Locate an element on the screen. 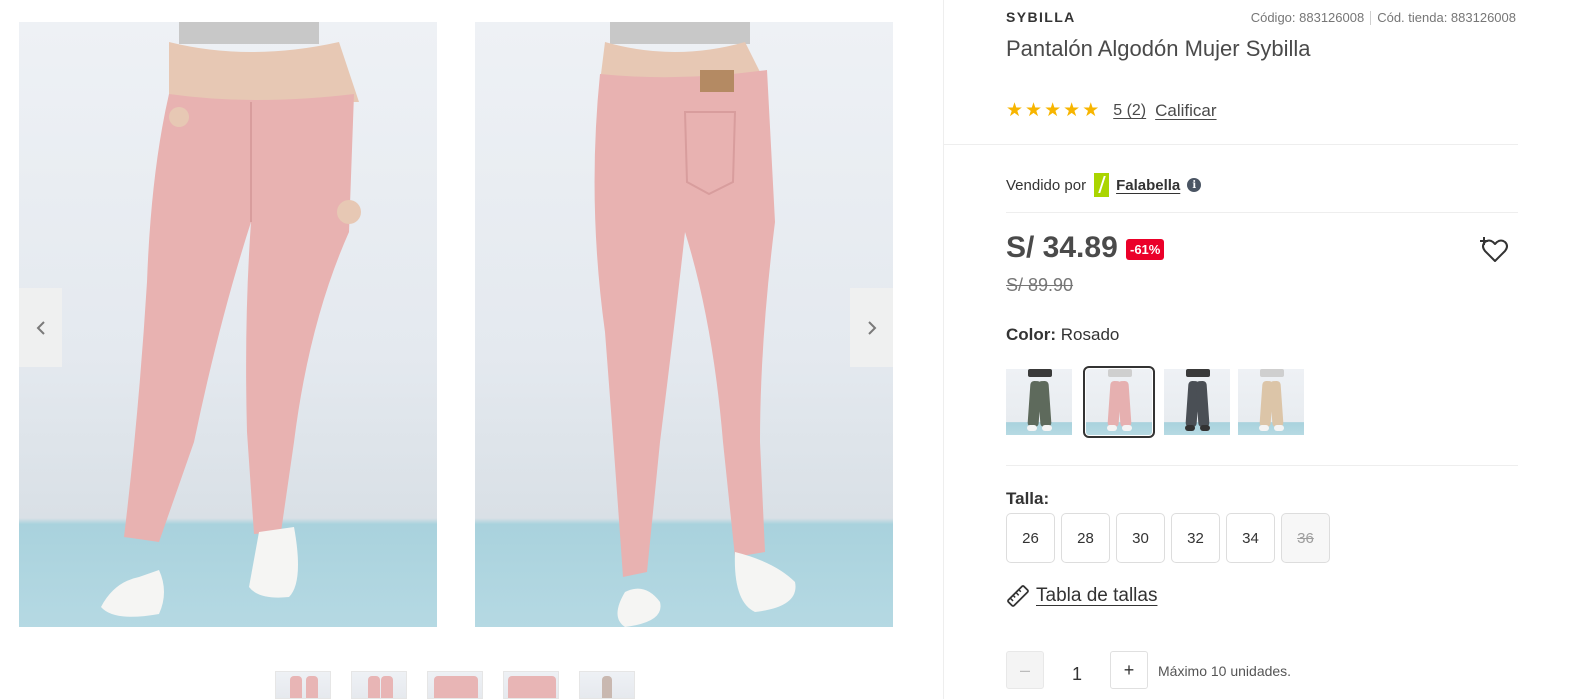 The width and height of the screenshot is (1571, 699). size-option-30: 30 is located at coordinates (1140, 538).